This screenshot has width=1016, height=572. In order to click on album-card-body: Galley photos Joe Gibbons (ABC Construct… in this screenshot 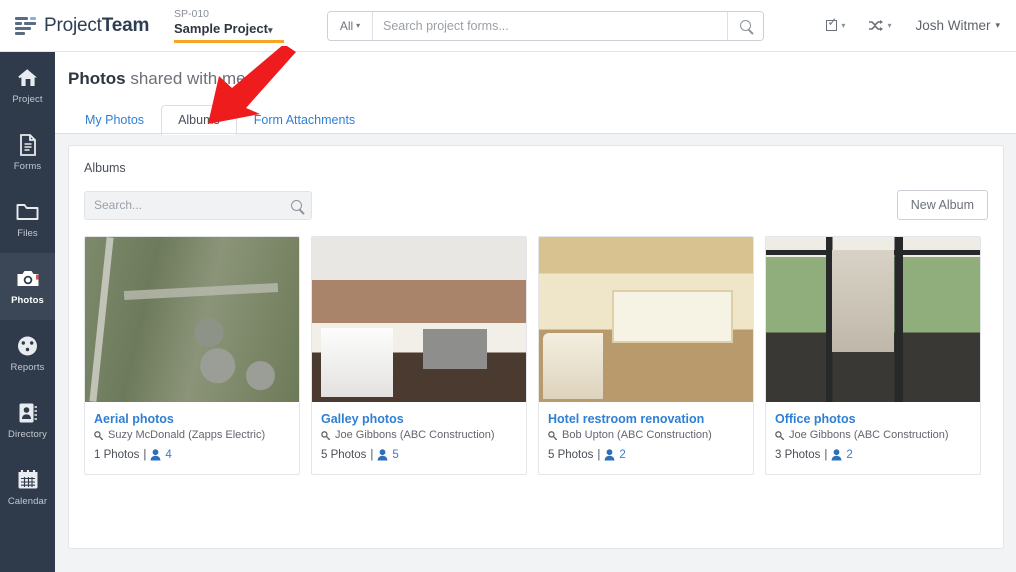, I will do `click(419, 438)`.